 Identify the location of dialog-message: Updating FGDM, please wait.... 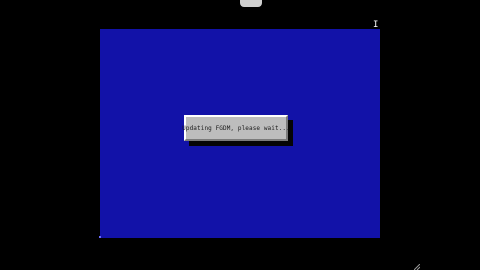
(236, 128).